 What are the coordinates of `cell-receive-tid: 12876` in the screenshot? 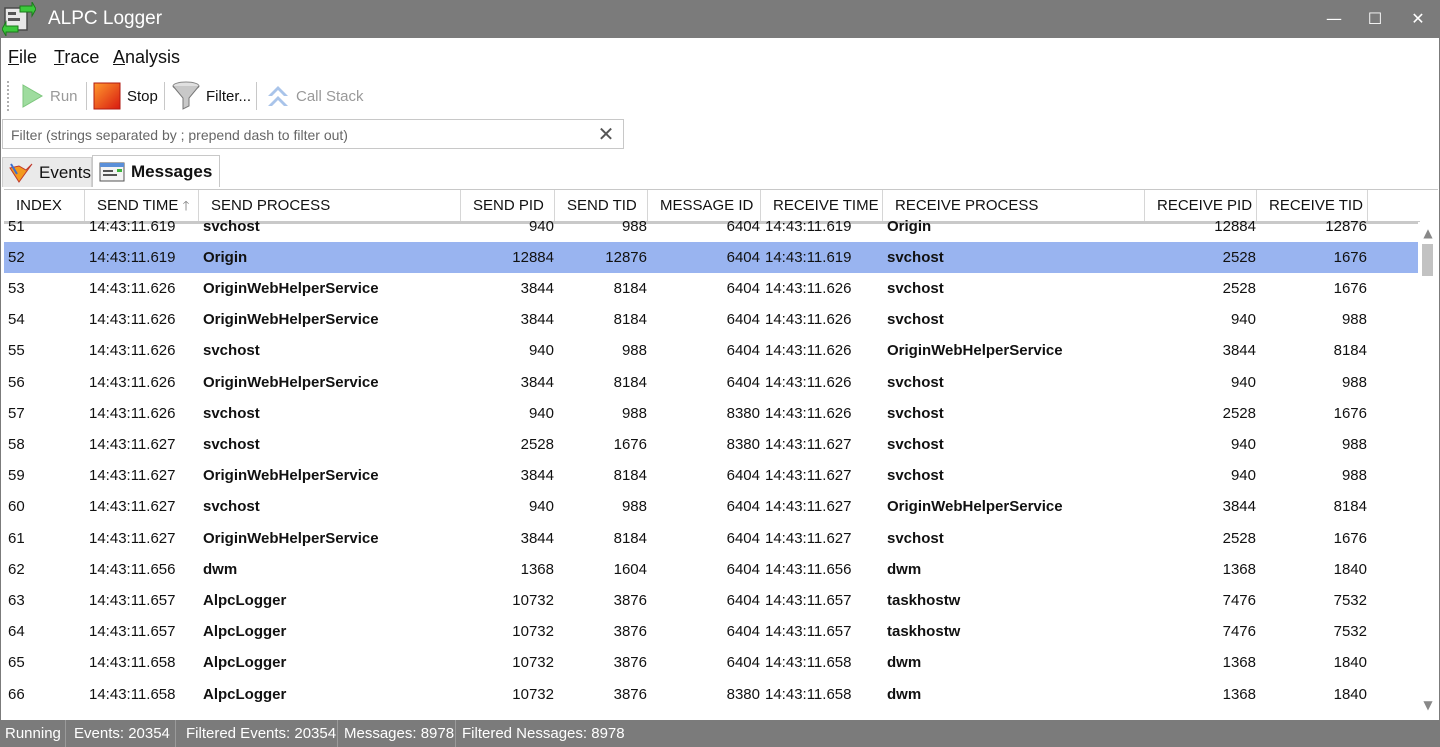 It's located at (1346, 226).